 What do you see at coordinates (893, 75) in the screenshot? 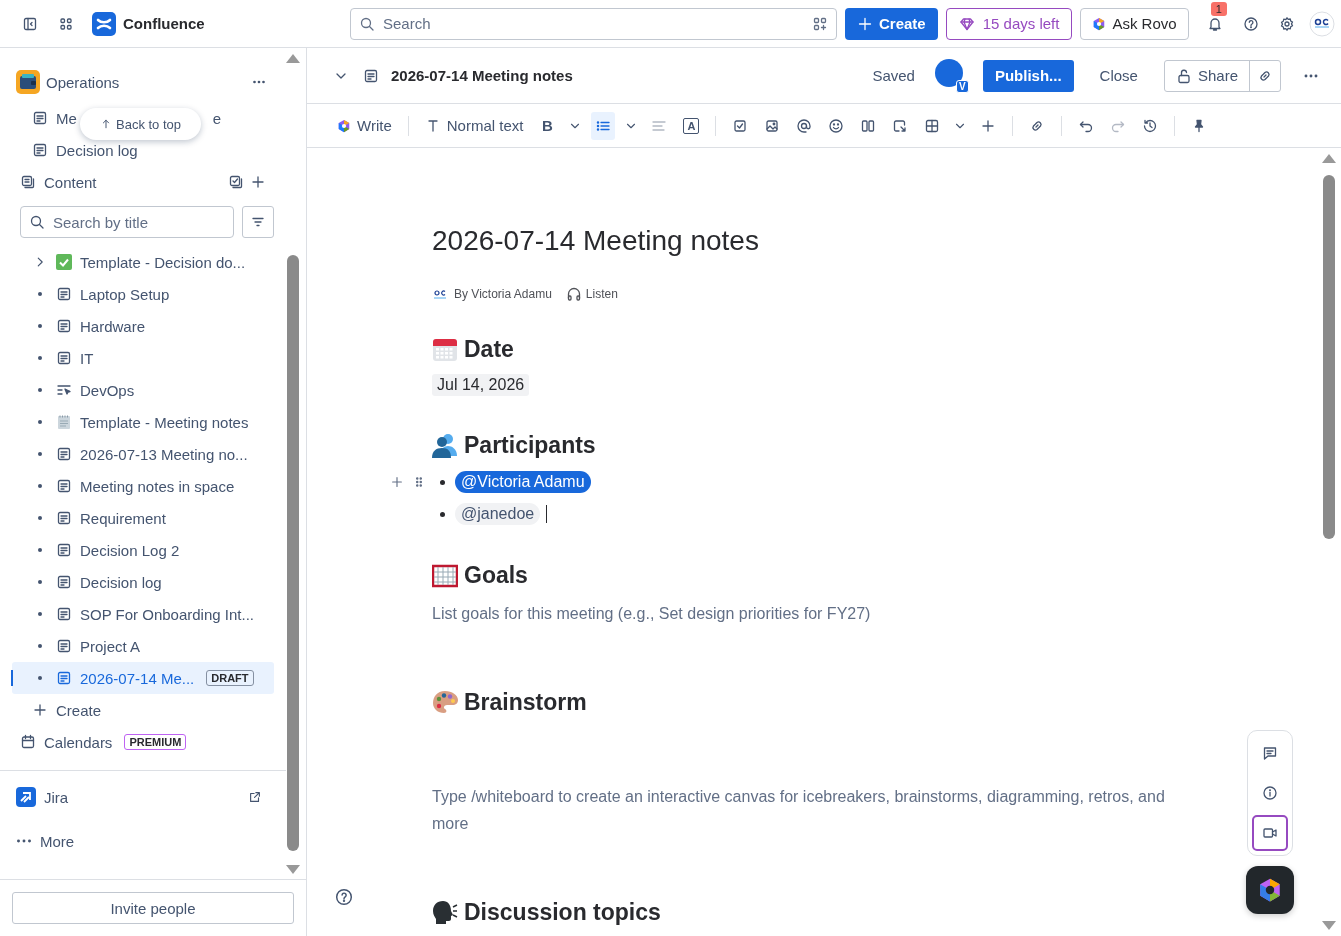
I see `save-status: Saved` at bounding box center [893, 75].